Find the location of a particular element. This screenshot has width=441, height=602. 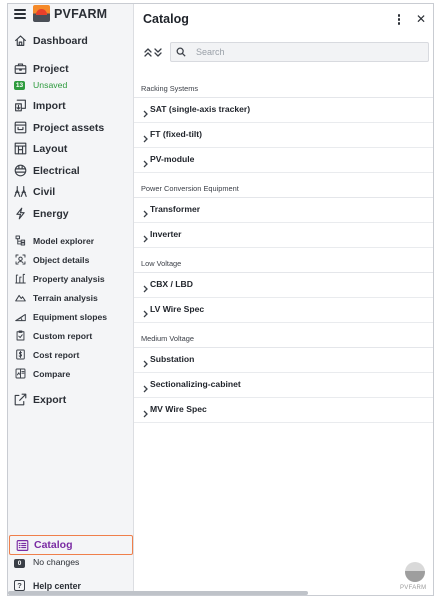

home-icon is located at coordinates (20, 41).